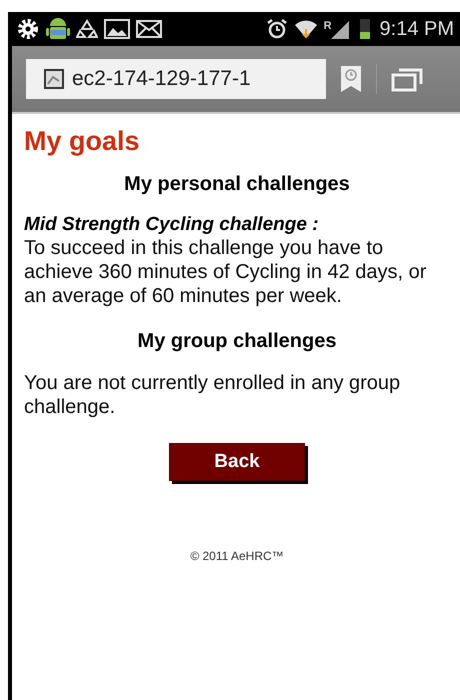 This screenshot has width=460, height=700. I want to click on wifi-icon, so click(306, 29).